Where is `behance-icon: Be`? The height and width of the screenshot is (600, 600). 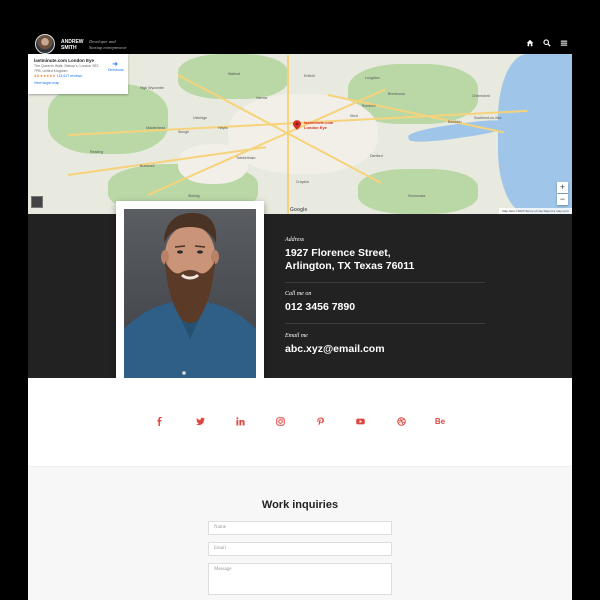 behance-icon: Be is located at coordinates (440, 422).